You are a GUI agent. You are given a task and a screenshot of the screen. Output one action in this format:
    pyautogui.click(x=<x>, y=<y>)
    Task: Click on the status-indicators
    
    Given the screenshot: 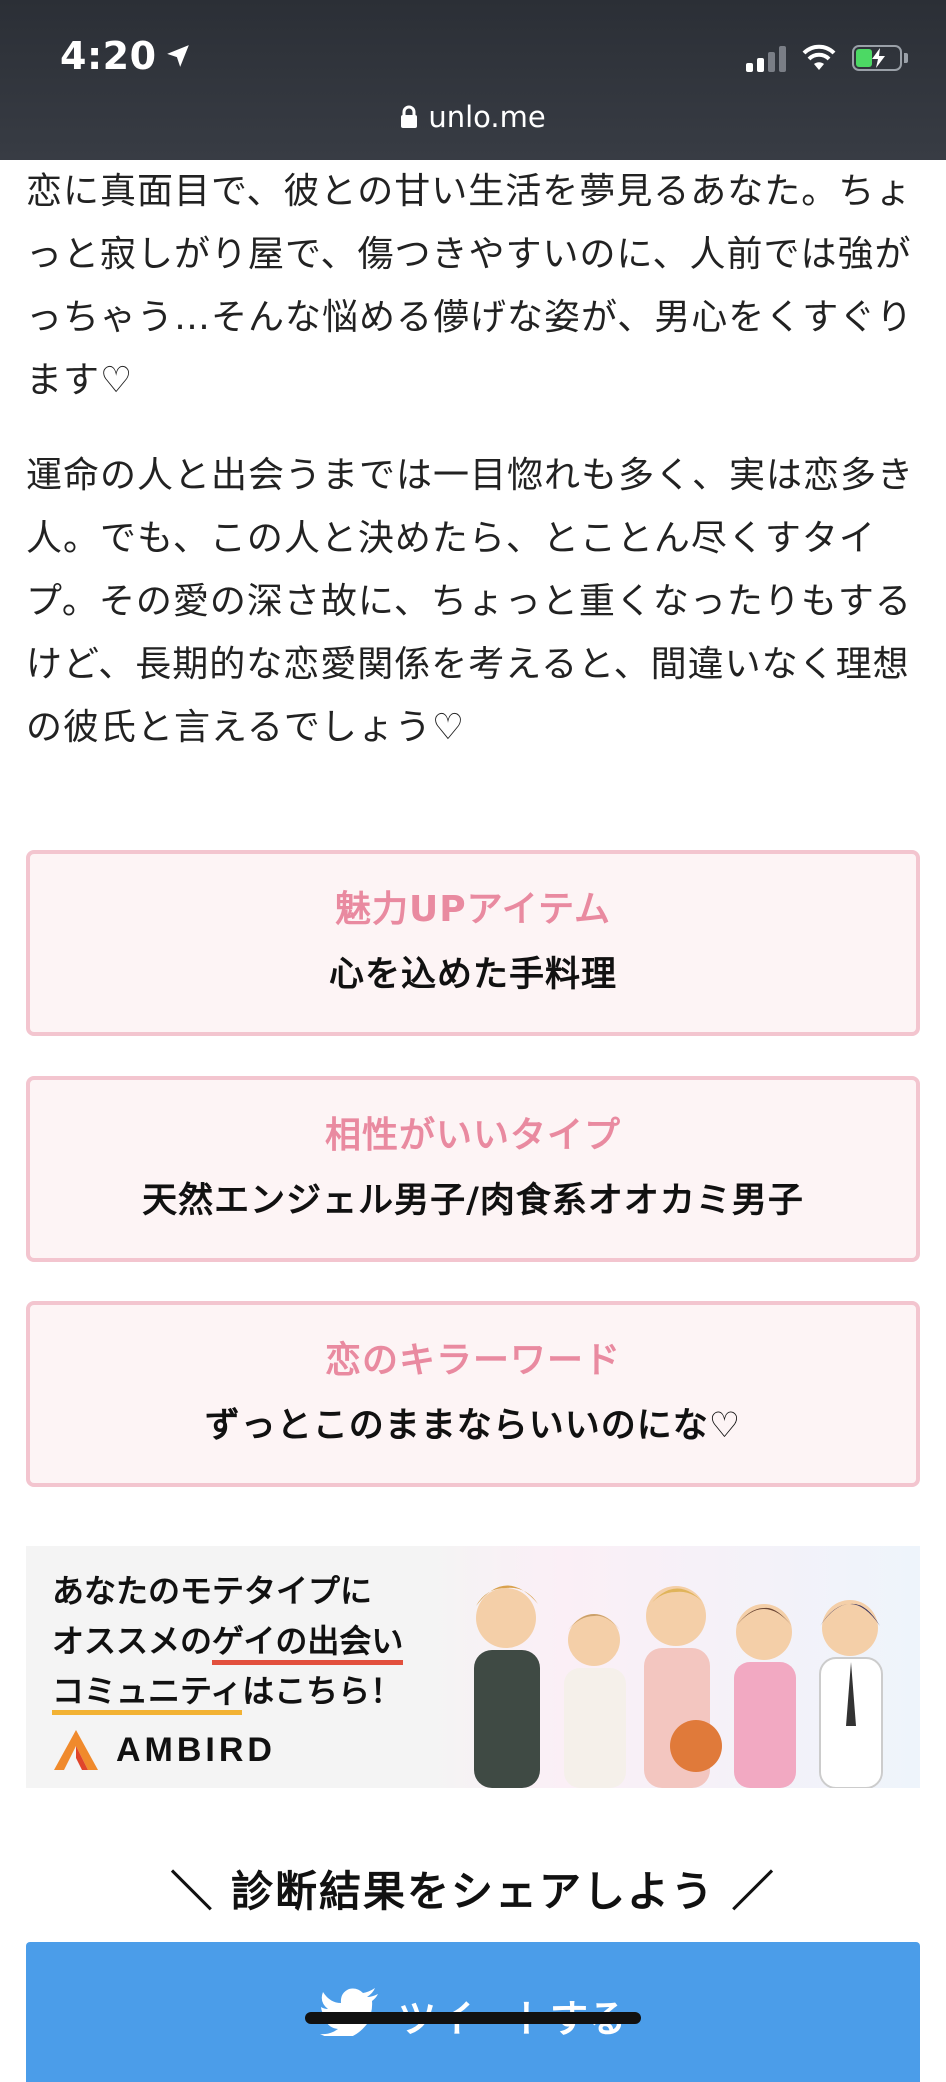 What is the action you would take?
    pyautogui.click(x=827, y=58)
    